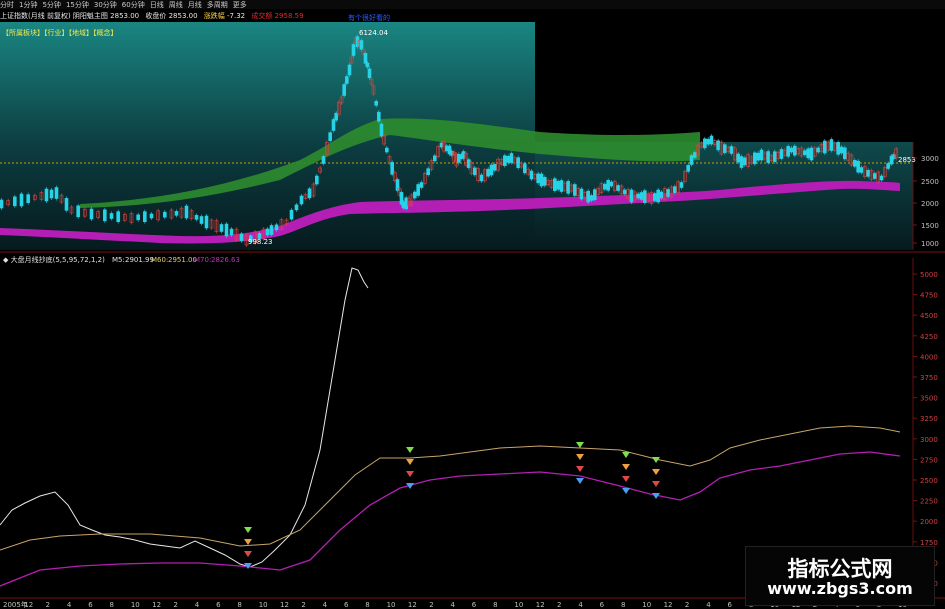  I want to click on m5-value: 2901.99, so click(139, 260).